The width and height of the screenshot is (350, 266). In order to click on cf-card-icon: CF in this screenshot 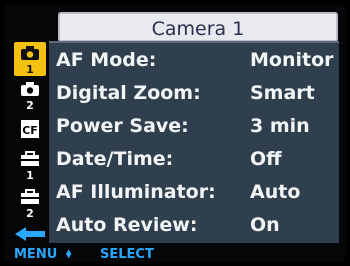, I will do `click(30, 129)`.